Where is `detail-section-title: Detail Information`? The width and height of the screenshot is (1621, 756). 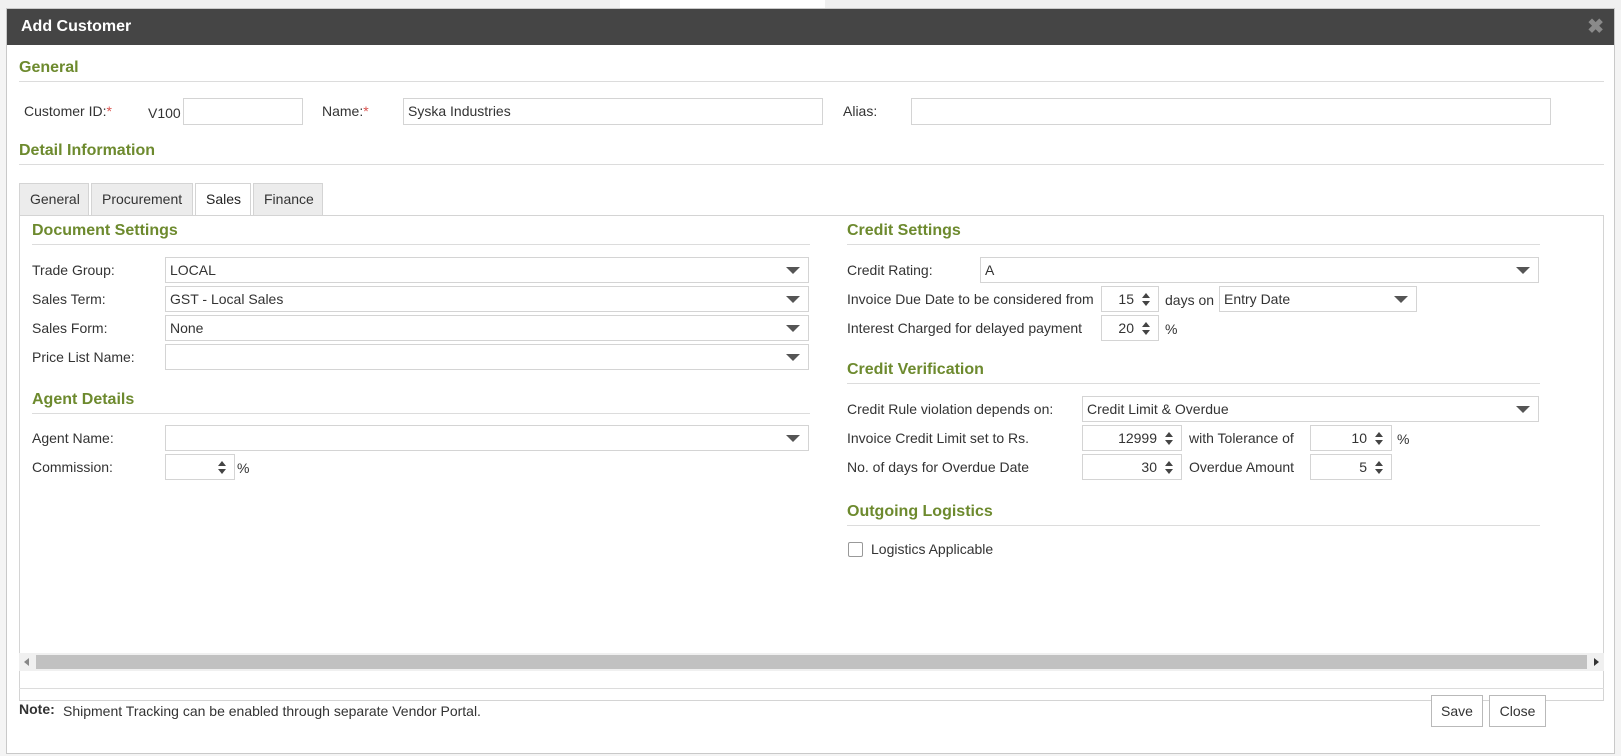 detail-section-title: Detail Information is located at coordinates (87, 150).